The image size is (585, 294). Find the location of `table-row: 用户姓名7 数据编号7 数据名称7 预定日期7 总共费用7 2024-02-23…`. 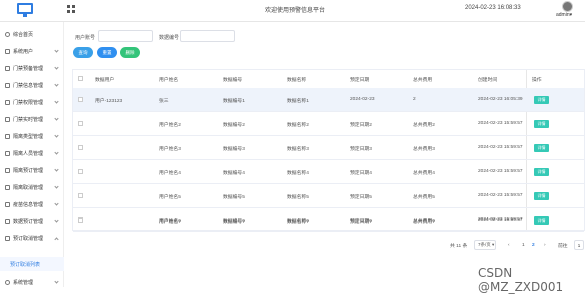

table-row: 用户姓名7 数据编号7 数据名称7 预定日期7 总共费用7 2024-02-23… is located at coordinates (328, 221).